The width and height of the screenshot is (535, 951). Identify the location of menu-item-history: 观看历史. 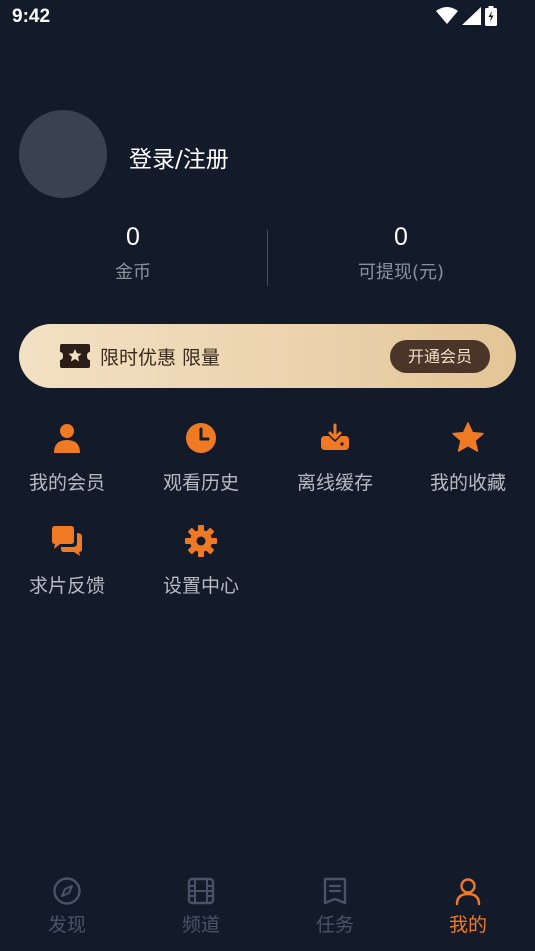
(201, 463).